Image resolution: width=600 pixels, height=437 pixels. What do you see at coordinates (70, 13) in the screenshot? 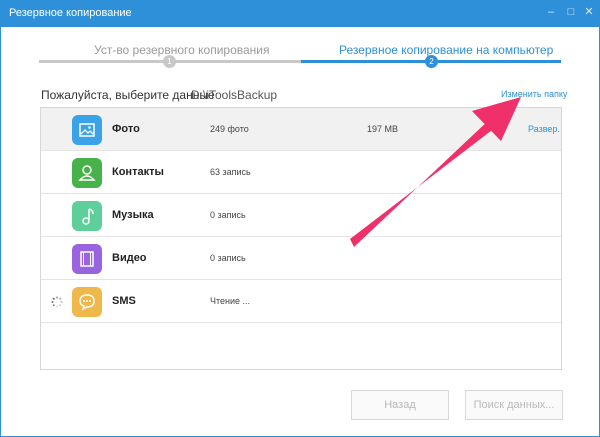
I see `window-title: Резервное копирование` at bounding box center [70, 13].